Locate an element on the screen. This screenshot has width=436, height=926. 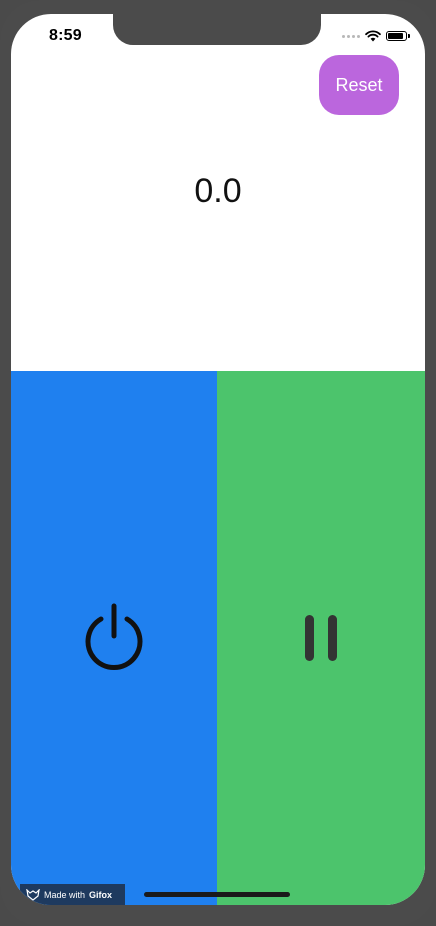
pause-icon is located at coordinates (321, 638).